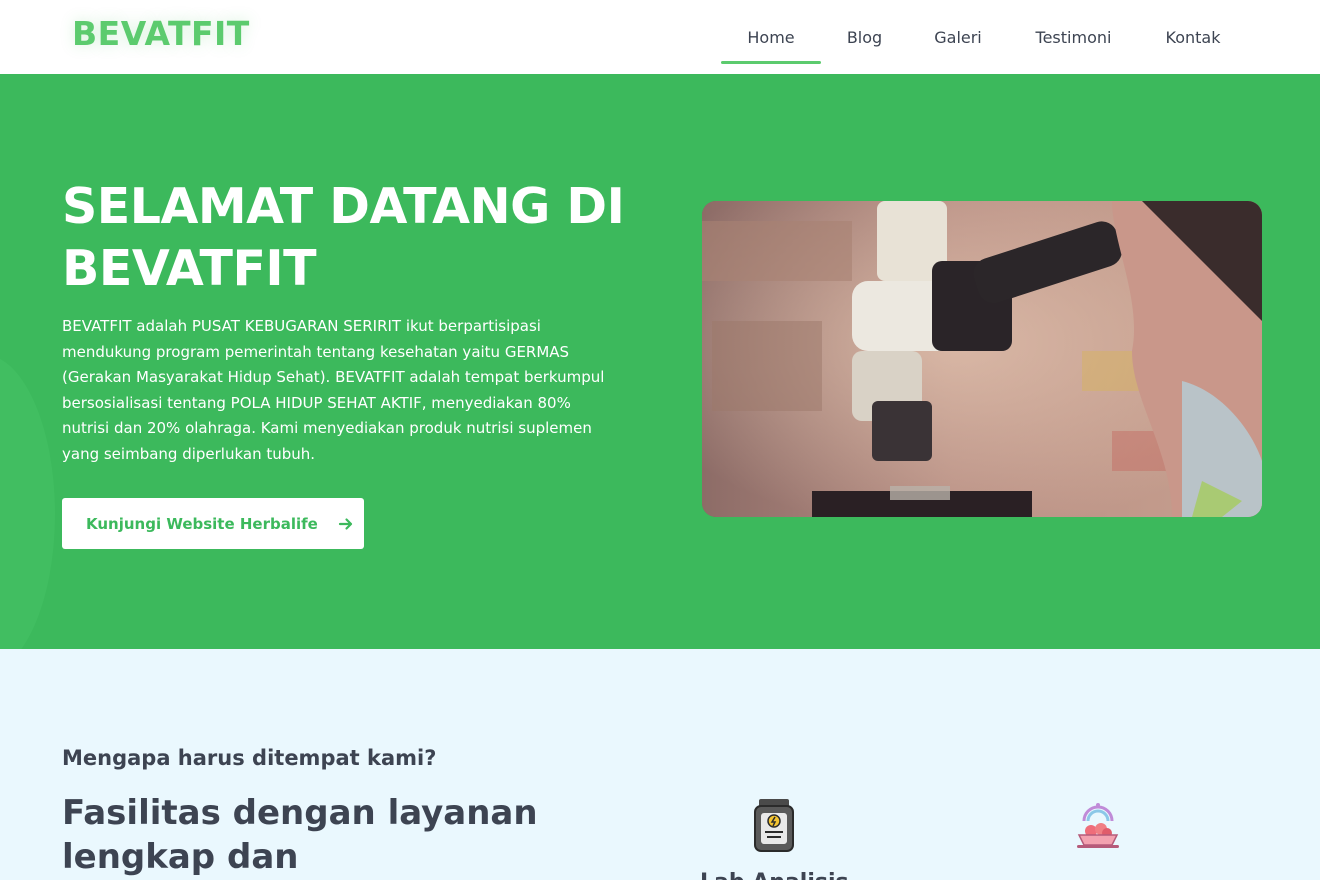  What do you see at coordinates (27, 501) in the screenshot?
I see `decorative-circle` at bounding box center [27, 501].